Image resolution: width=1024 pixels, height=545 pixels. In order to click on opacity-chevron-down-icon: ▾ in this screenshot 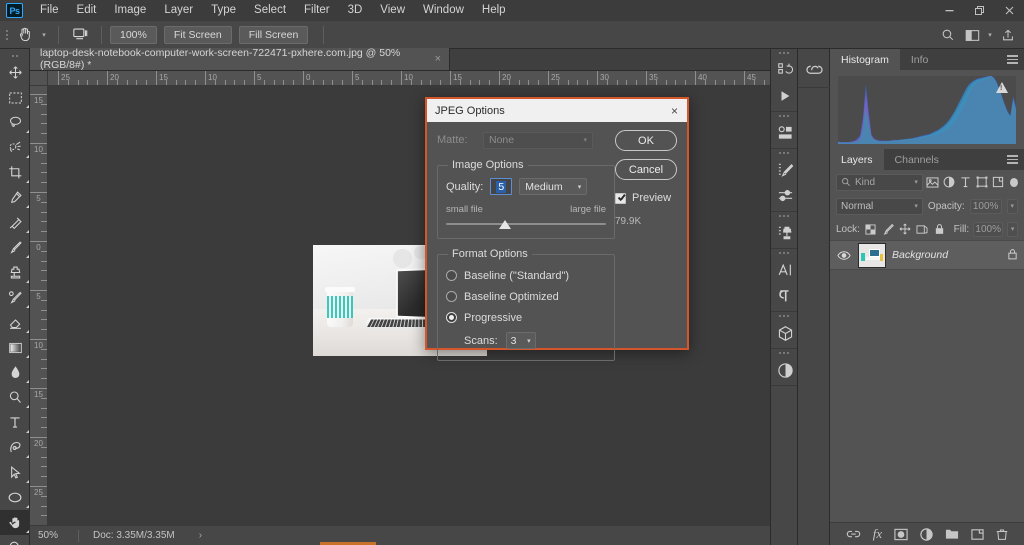, I will do `click(1012, 206)`.